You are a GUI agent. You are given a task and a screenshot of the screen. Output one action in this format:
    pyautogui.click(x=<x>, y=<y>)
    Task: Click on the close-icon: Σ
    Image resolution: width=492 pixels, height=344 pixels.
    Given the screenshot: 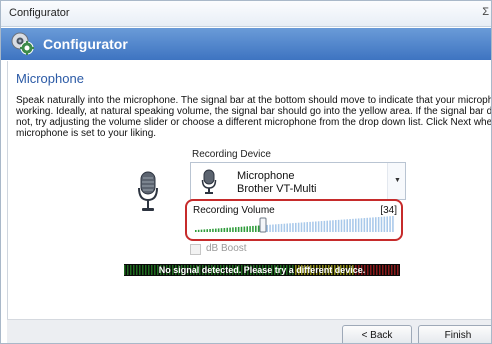 What is the action you would take?
    pyautogui.click(x=485, y=12)
    